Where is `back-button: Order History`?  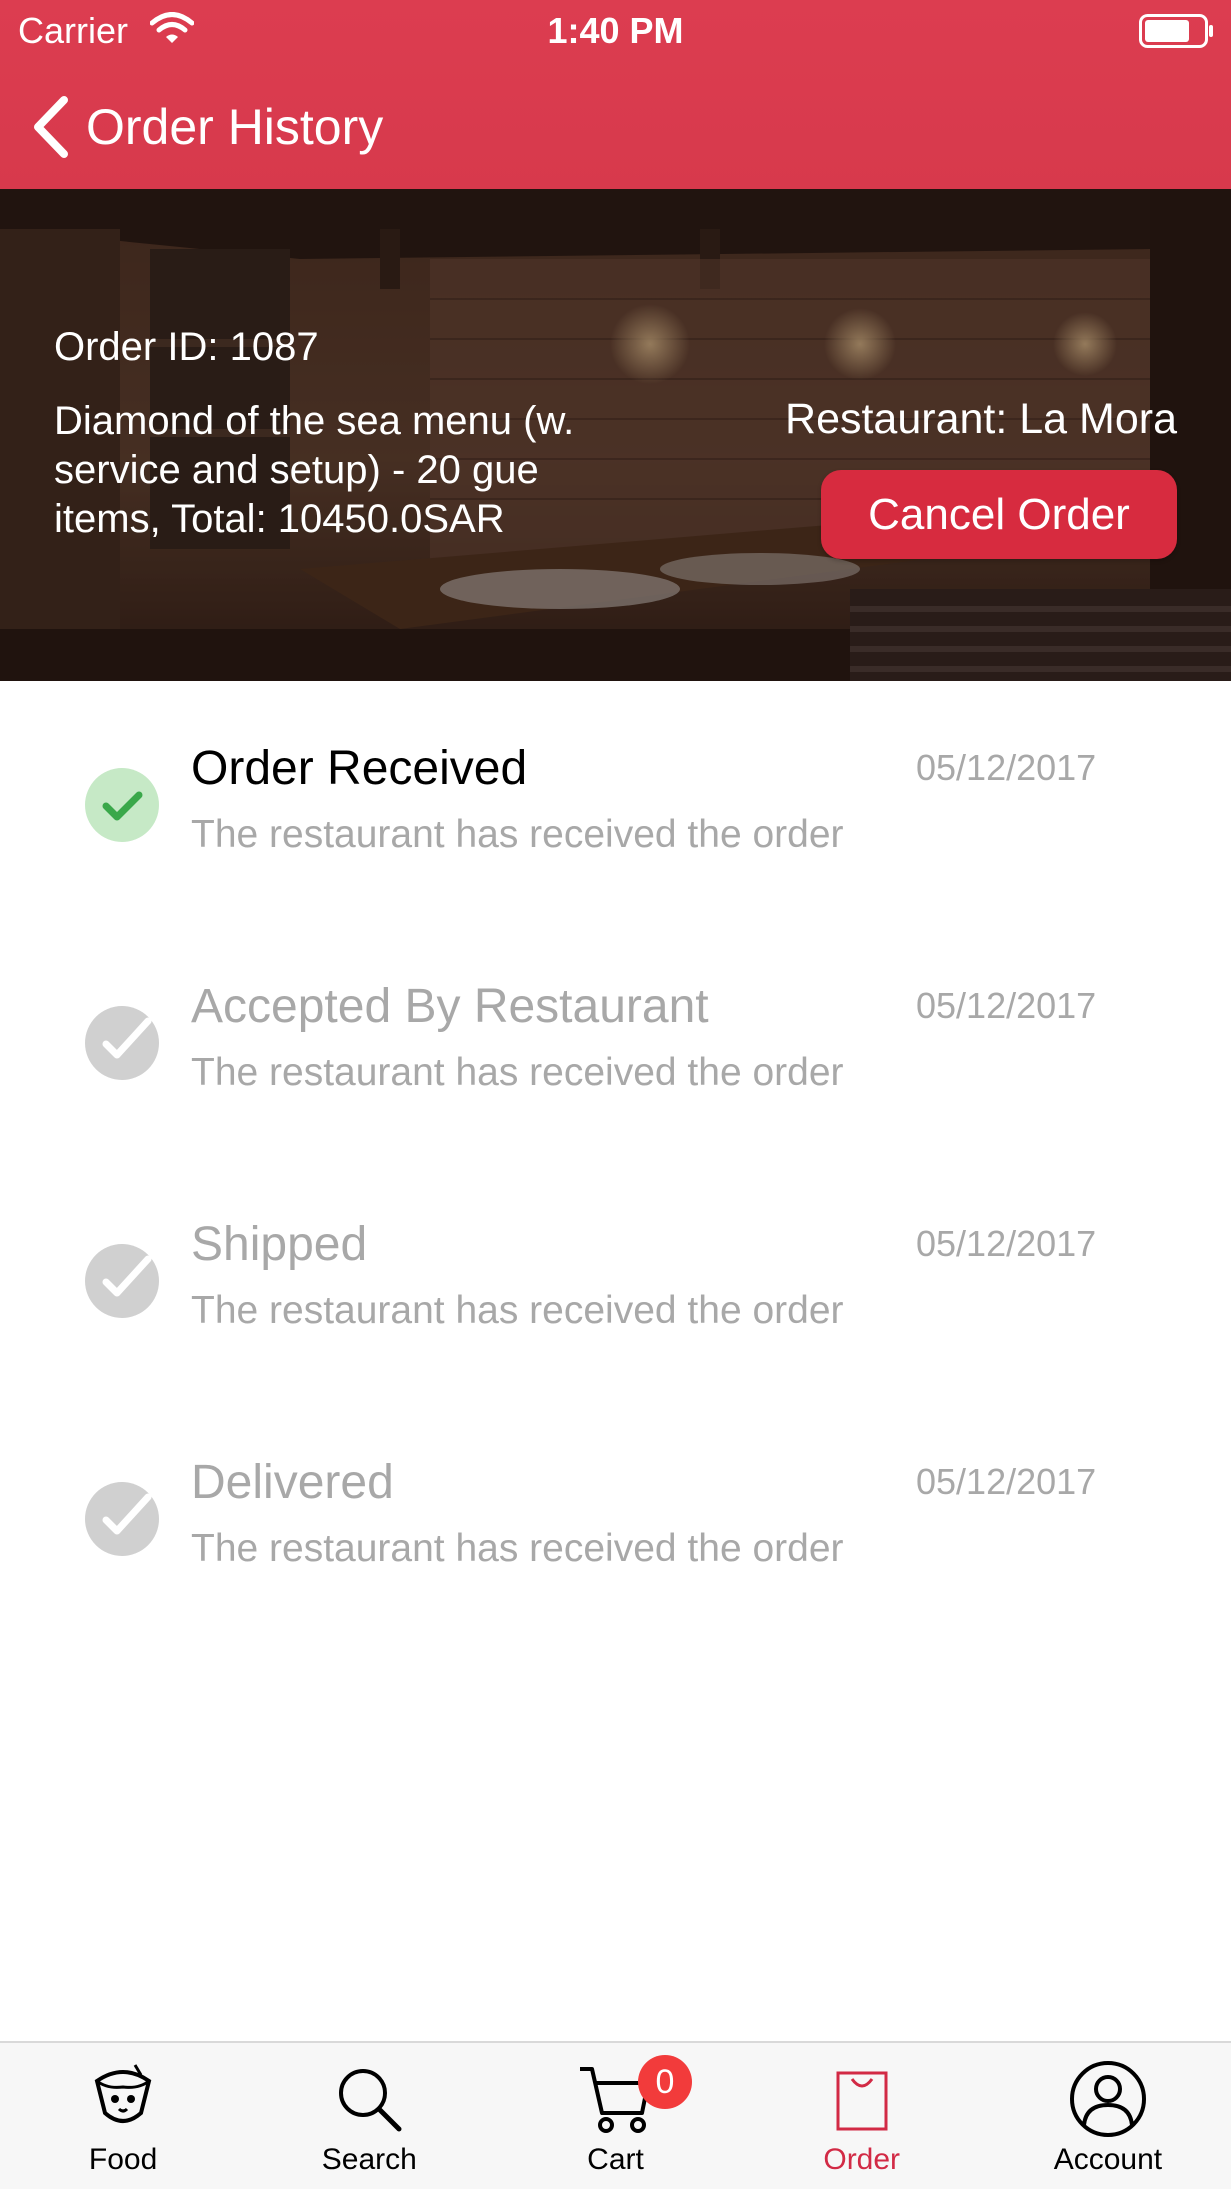
back-button: Order History is located at coordinates (206, 127).